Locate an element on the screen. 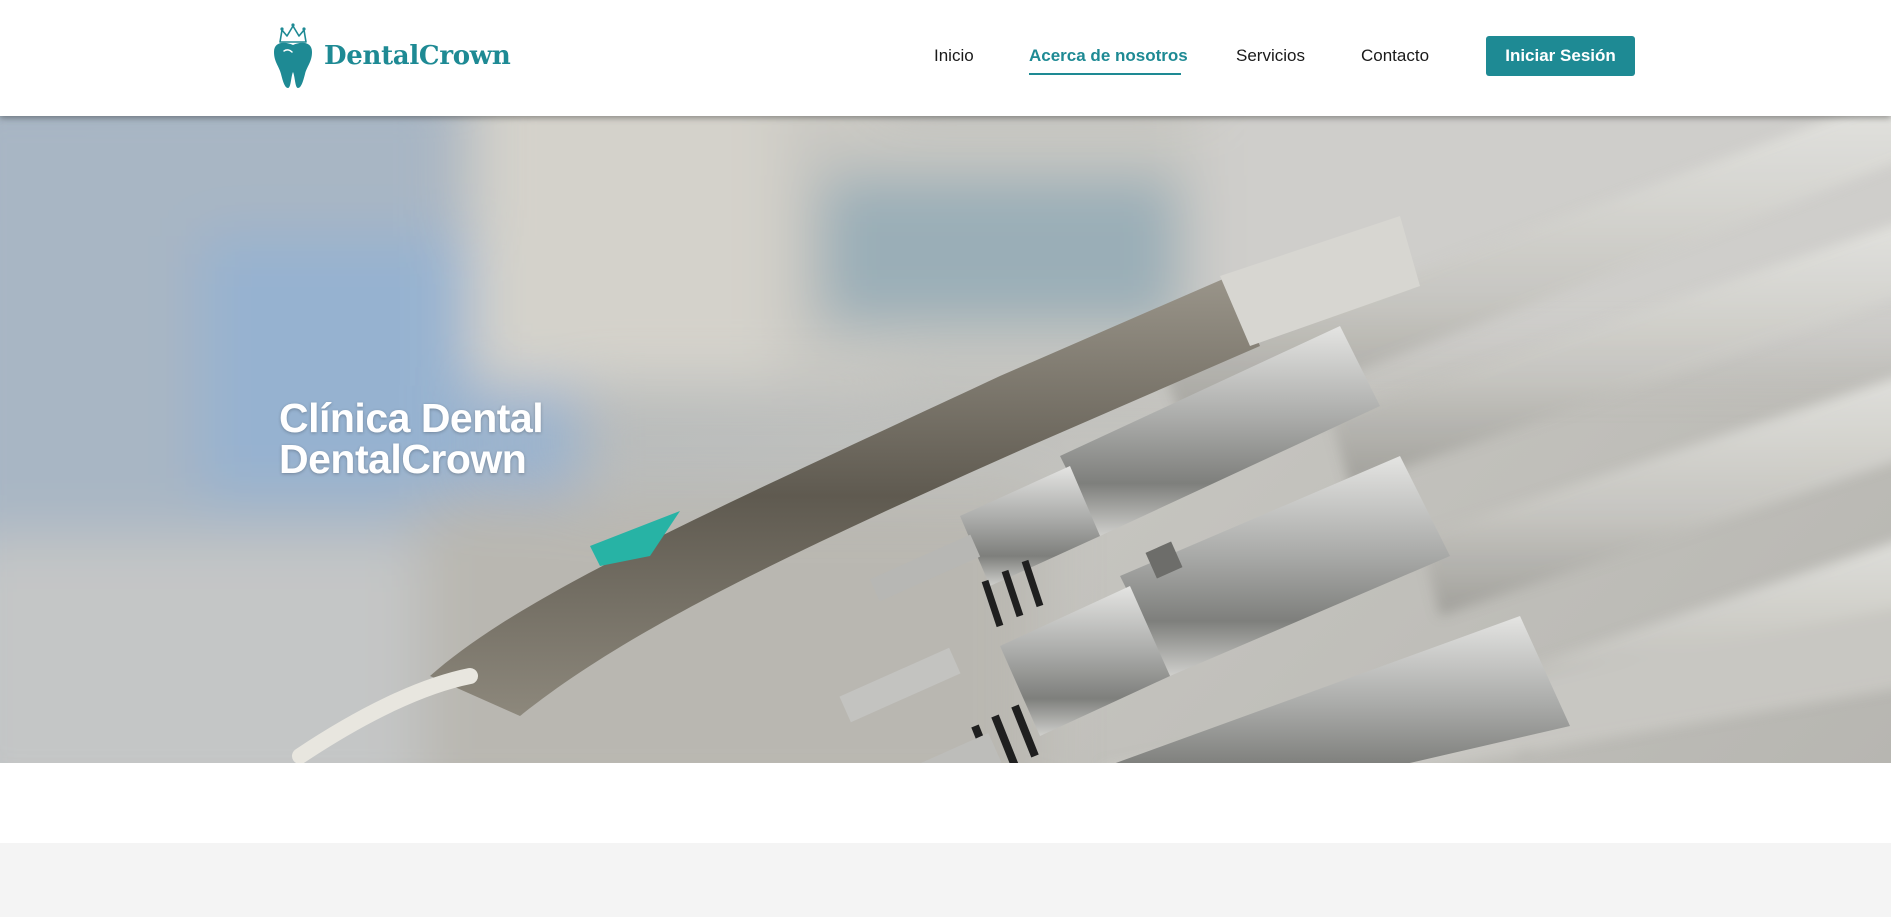 The height and width of the screenshot is (917, 1891). hero-title-line1: Clínica Dental is located at coordinates (411, 418).